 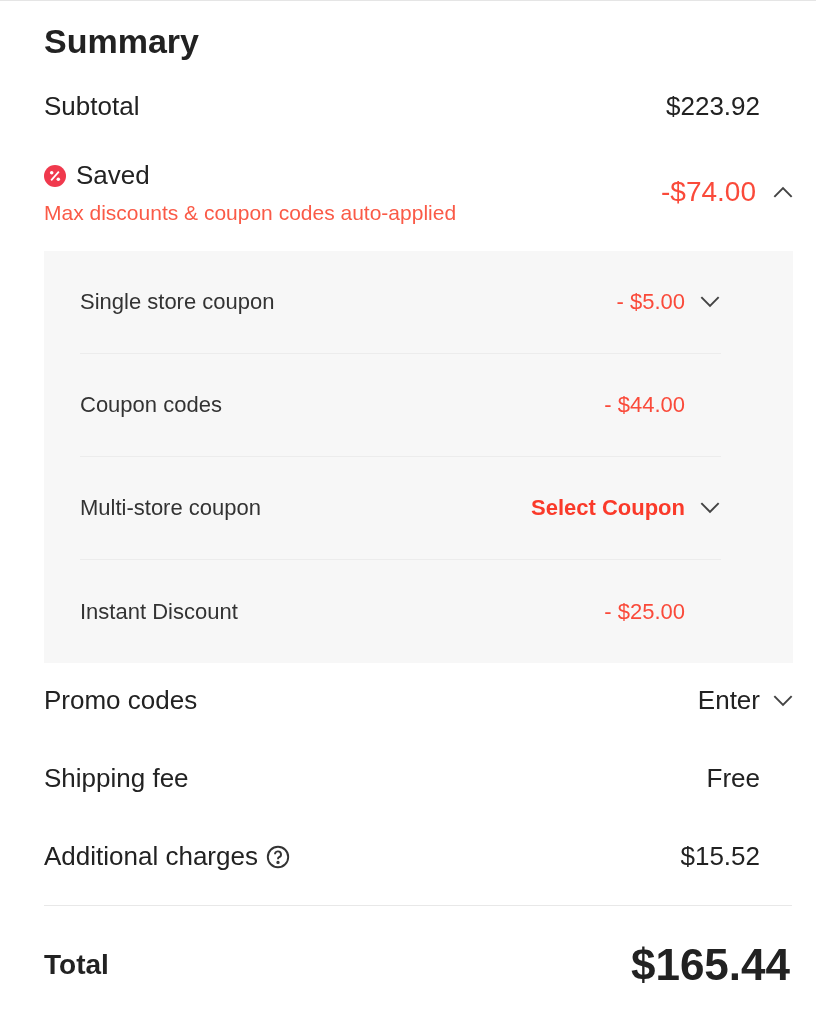 I want to click on help-icon, so click(x=277, y=856).